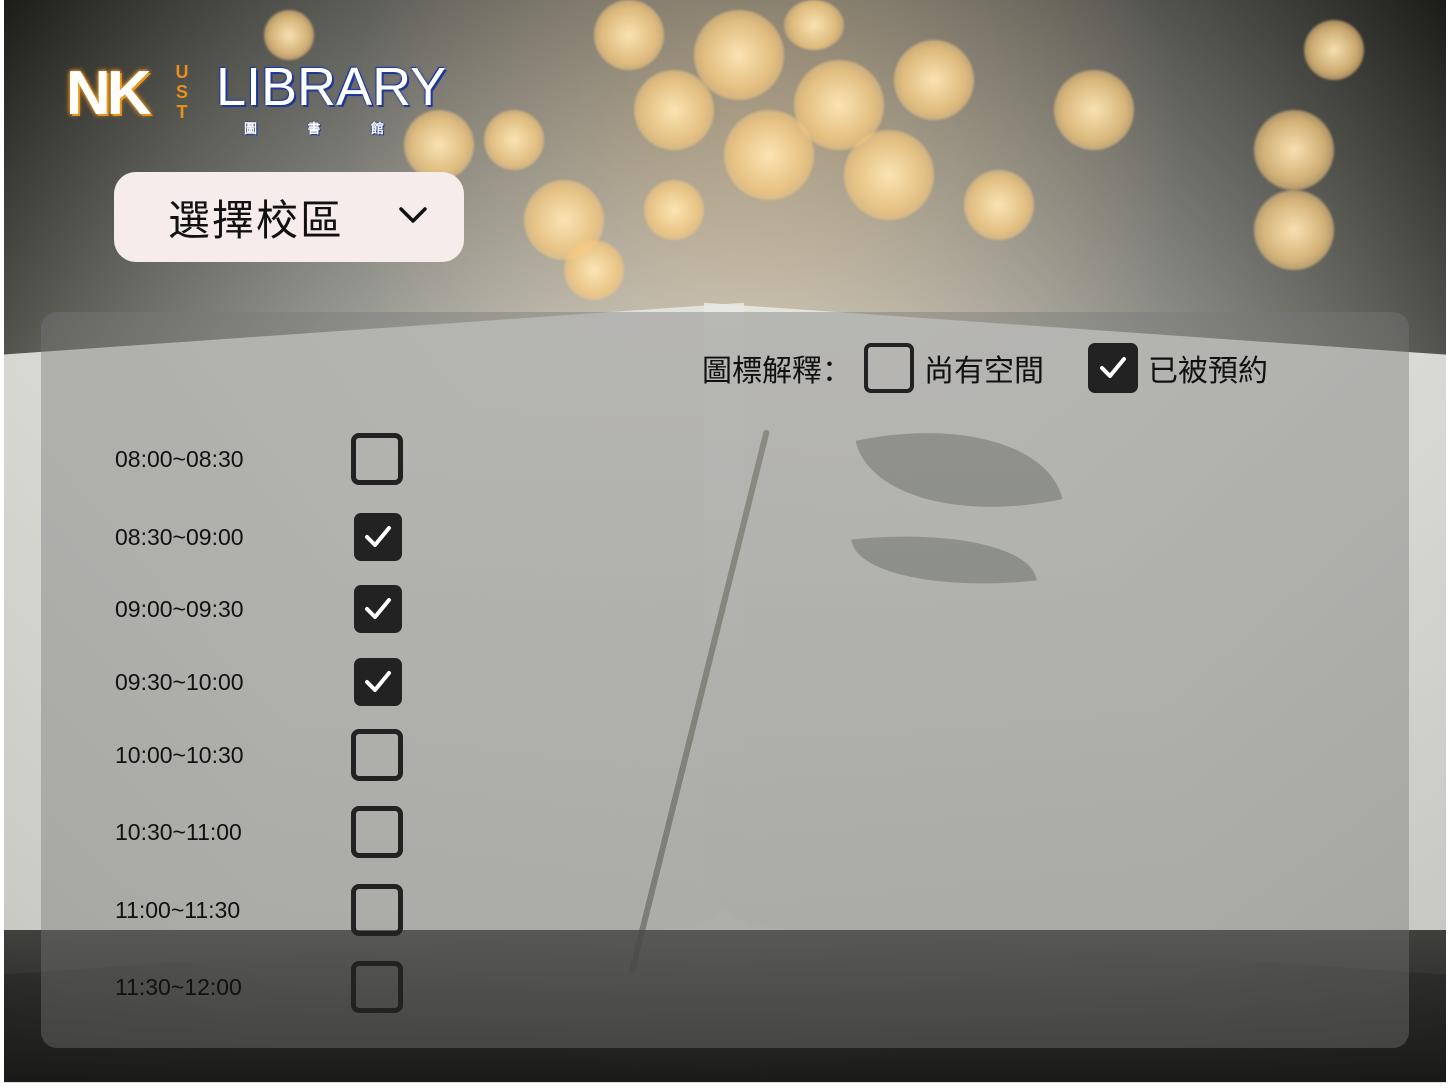 Image resolution: width=1450 pixels, height=1089 pixels. Describe the element at coordinates (984, 371) in the screenshot. I see `legend-available-label: 尚有空間` at that location.